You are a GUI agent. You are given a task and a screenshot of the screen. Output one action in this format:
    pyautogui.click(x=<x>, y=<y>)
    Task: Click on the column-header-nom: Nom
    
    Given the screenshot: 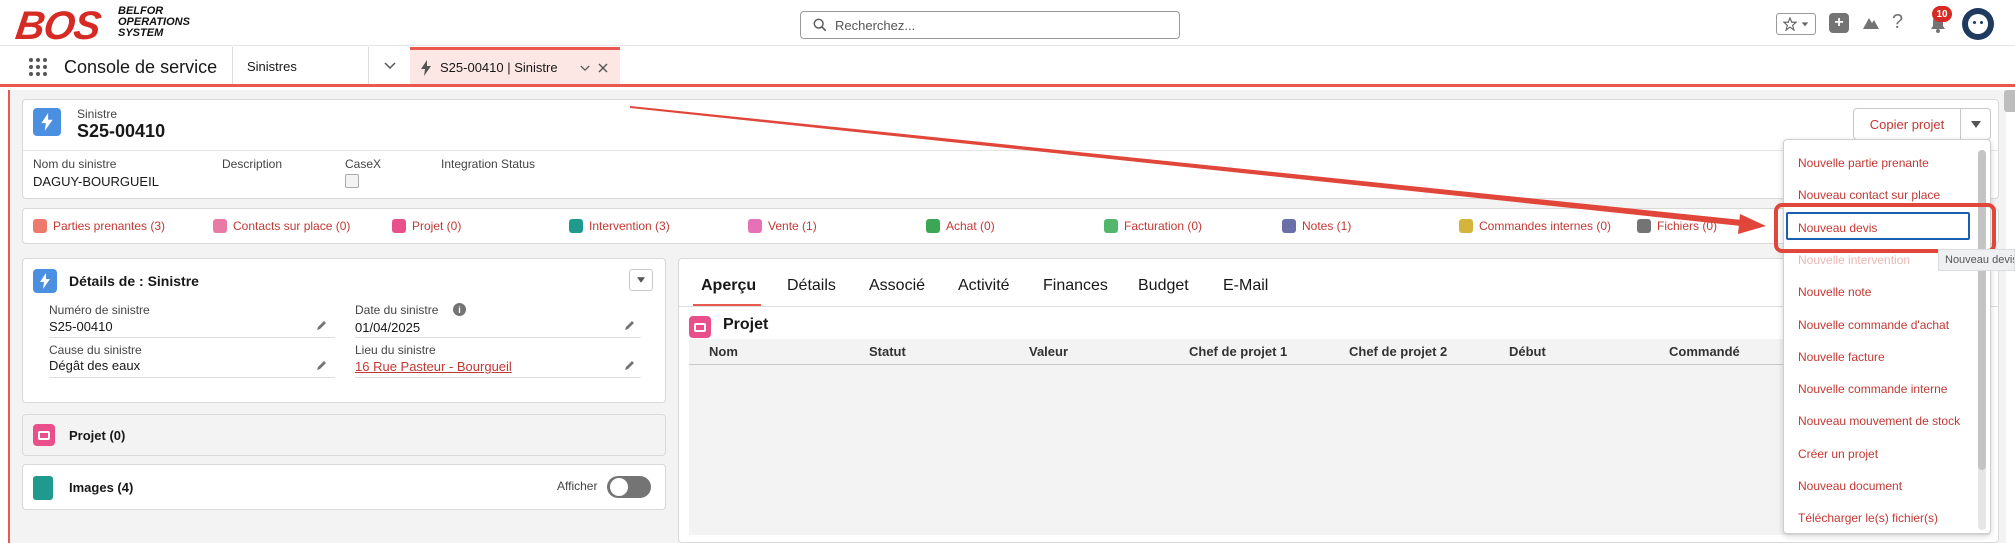 What is the action you would take?
    pyautogui.click(x=723, y=351)
    